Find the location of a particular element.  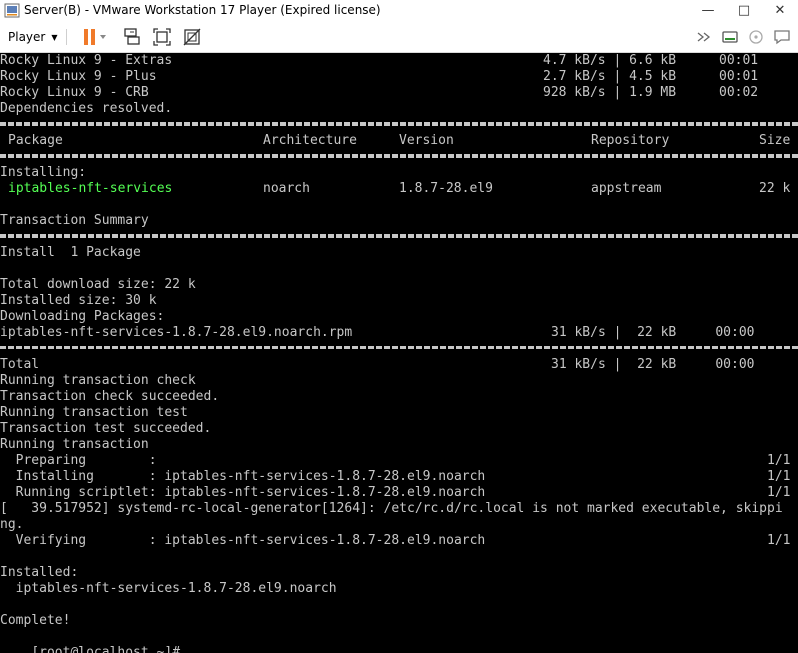

close-button: ✕ is located at coordinates (780, 10).